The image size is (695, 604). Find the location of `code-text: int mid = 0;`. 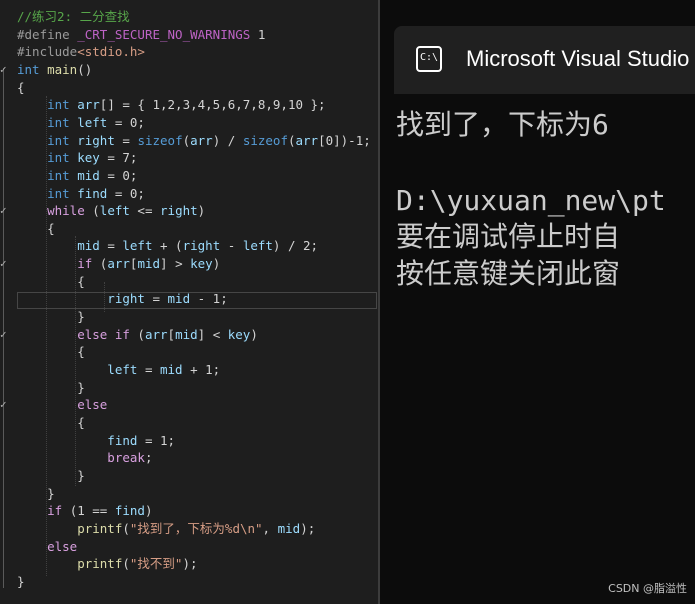

code-text: int mid = 0; is located at coordinates (77, 176).